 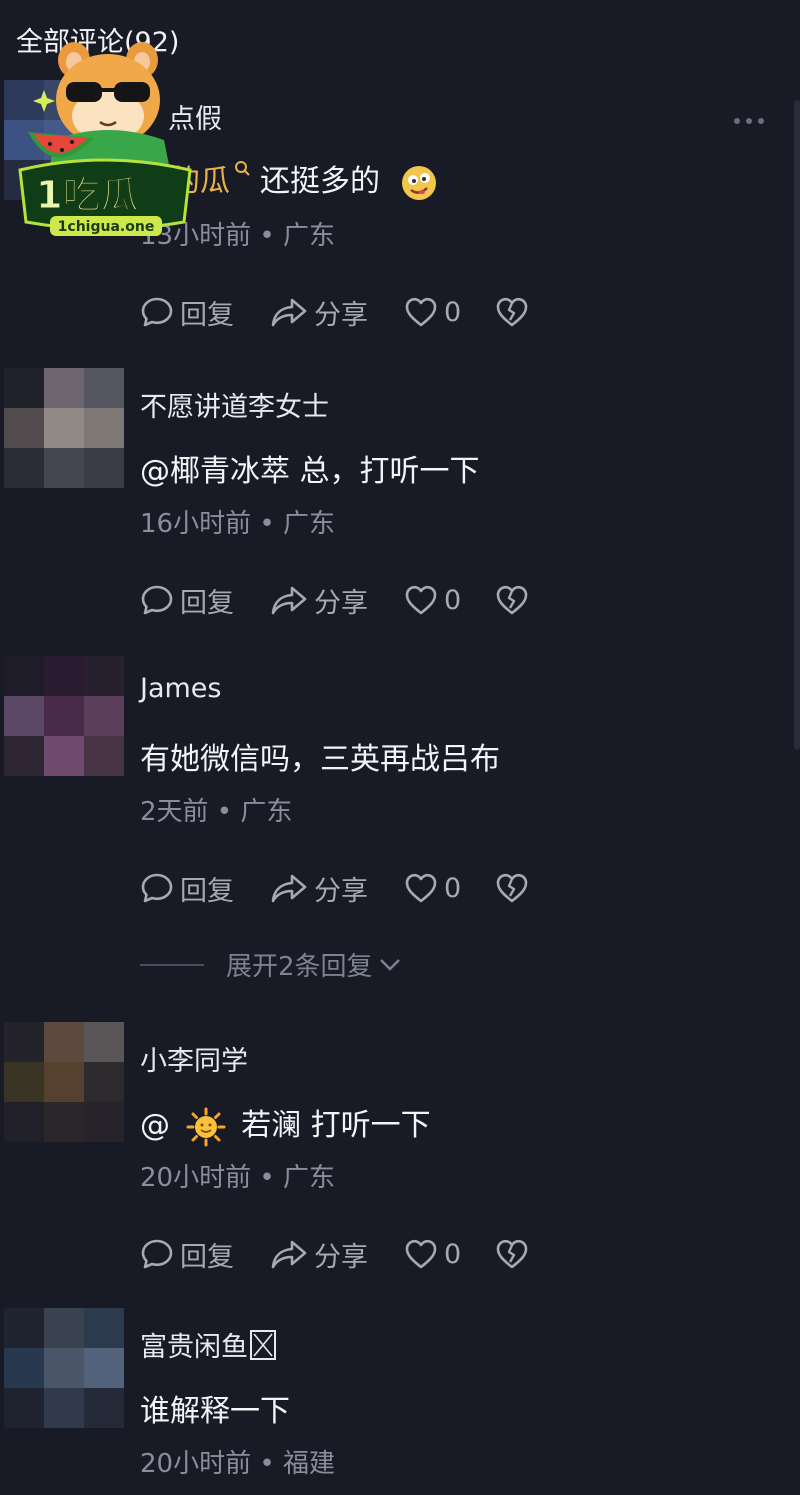 What do you see at coordinates (194, 1058) in the screenshot?
I see `username: 小李同学` at bounding box center [194, 1058].